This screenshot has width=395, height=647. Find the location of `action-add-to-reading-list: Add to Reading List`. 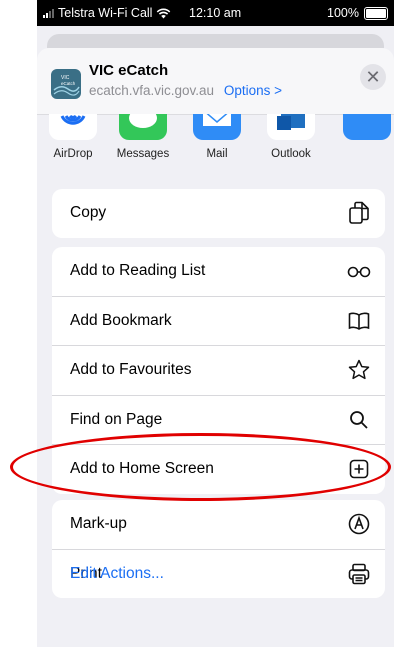

action-add-to-reading-list: Add to Reading List is located at coordinates (218, 272).